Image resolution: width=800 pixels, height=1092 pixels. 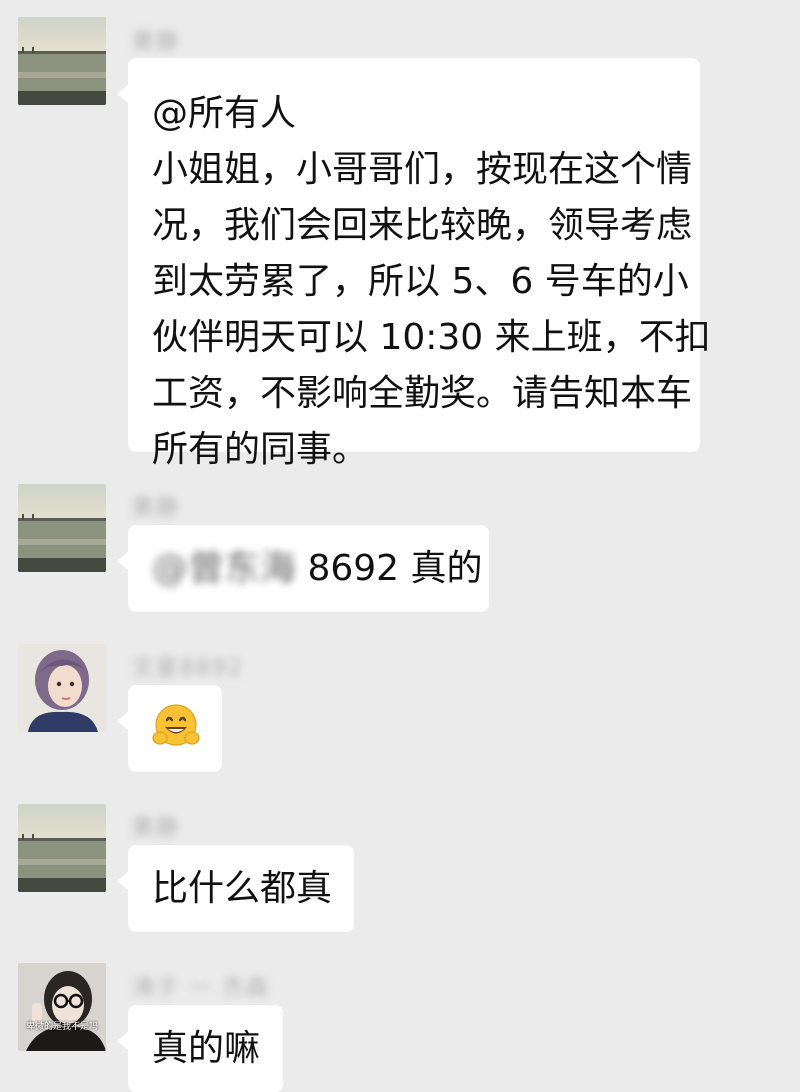 I want to click on message-line: 工资，不影响全勤奖。请告知本车, so click(x=422, y=393).